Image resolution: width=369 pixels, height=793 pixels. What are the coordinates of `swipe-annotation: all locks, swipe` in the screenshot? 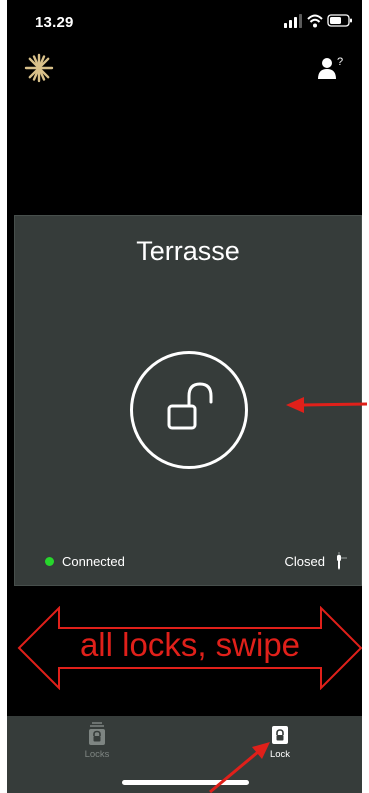 It's located at (189, 648).